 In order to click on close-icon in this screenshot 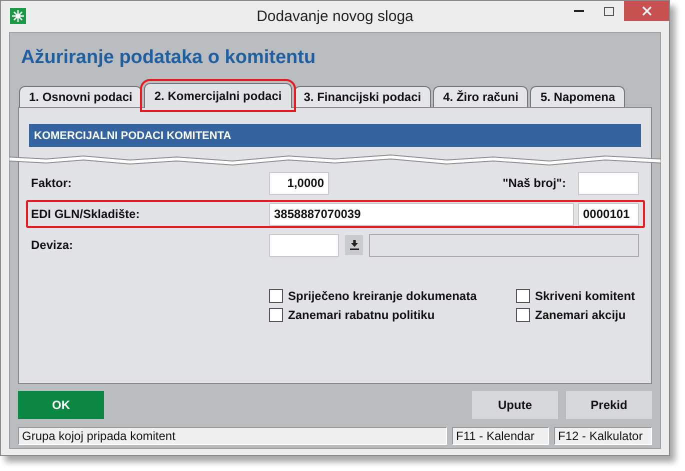, I will do `click(647, 11)`.